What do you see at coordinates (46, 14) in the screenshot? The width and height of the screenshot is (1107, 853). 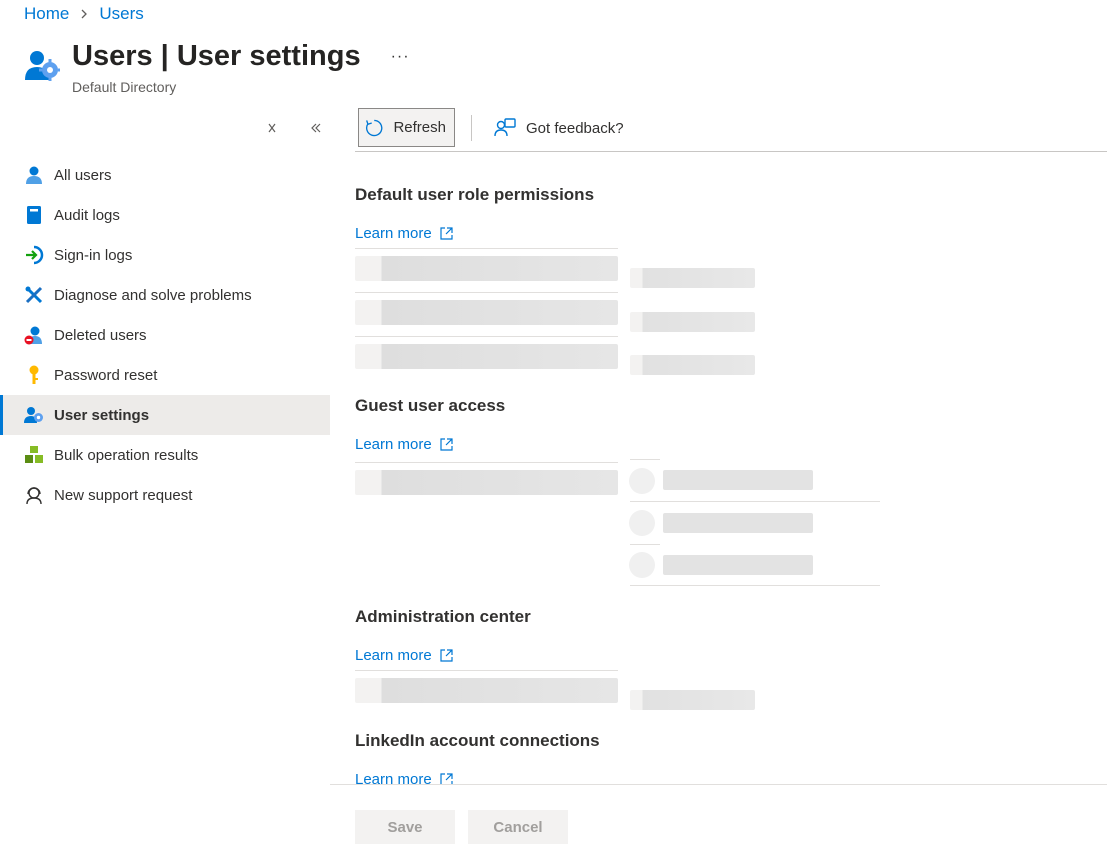 I see `breadcrumb-home-link: Home` at bounding box center [46, 14].